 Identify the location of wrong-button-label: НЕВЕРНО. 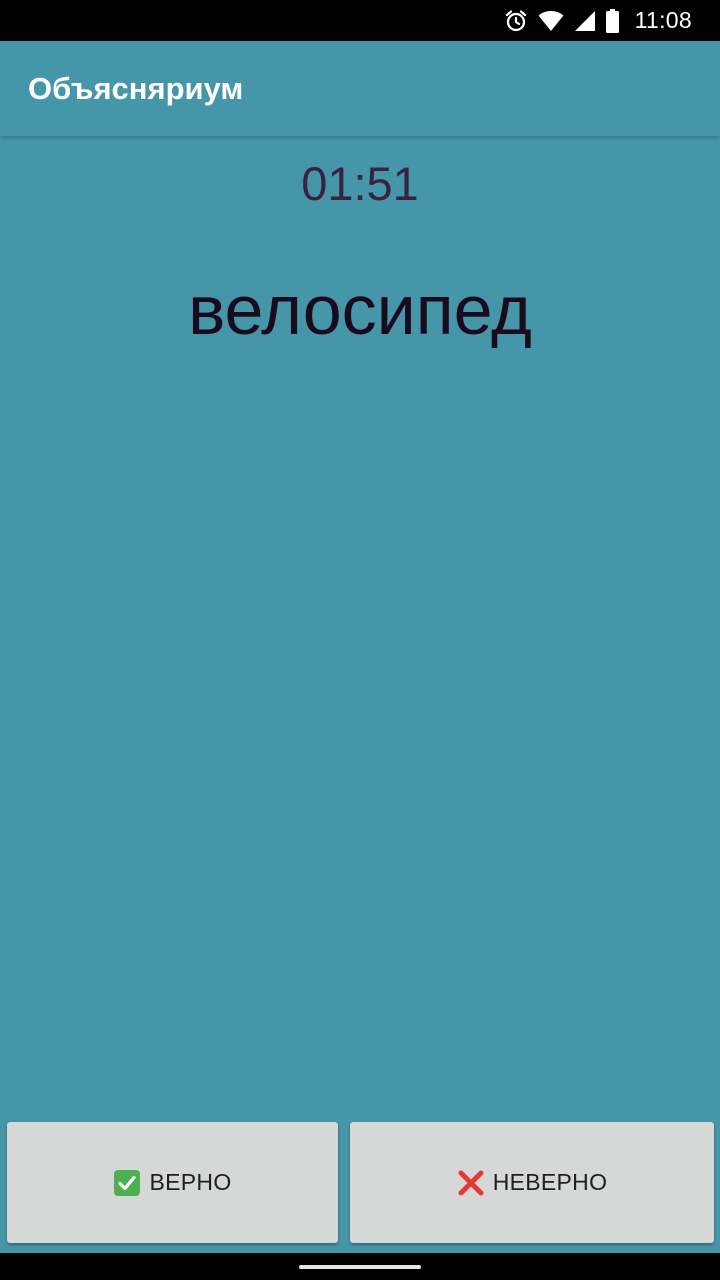
(550, 1182).